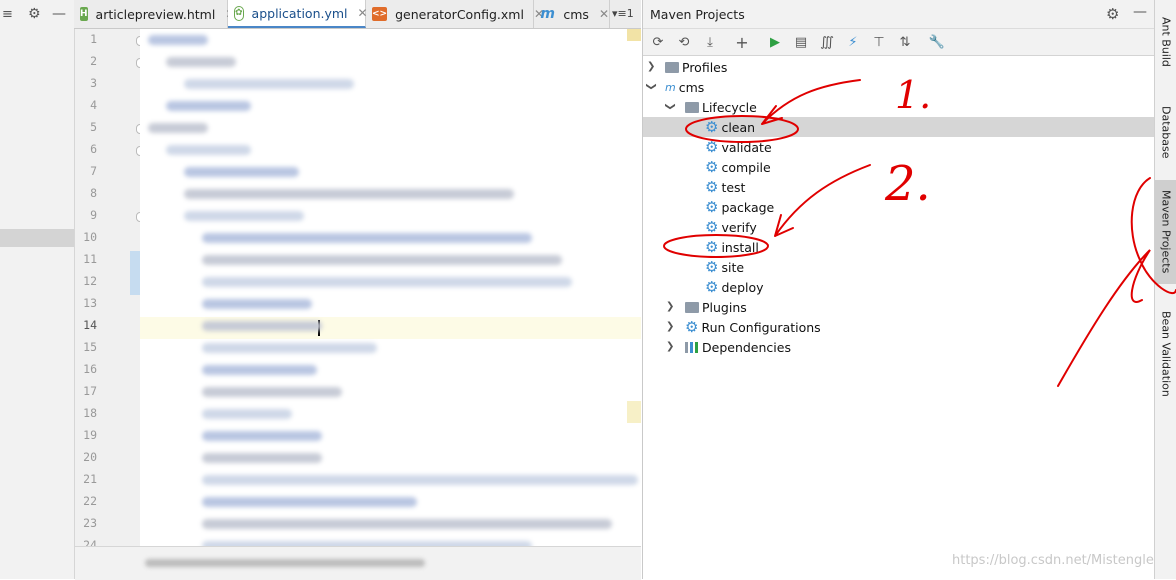  I want to click on selected-project-row, so click(37, 238).